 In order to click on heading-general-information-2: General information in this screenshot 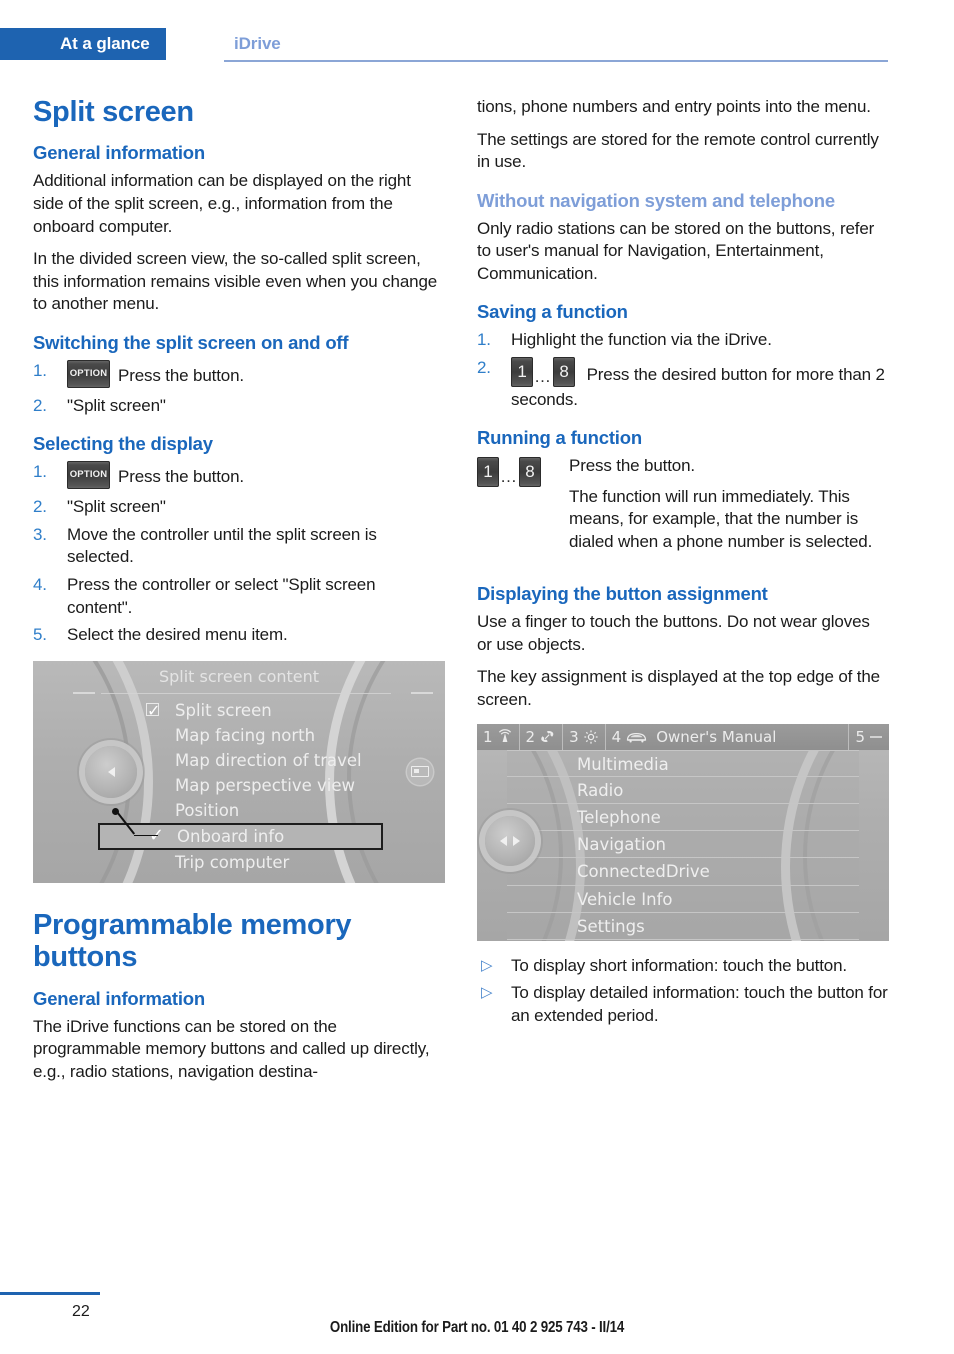, I will do `click(119, 998)`.